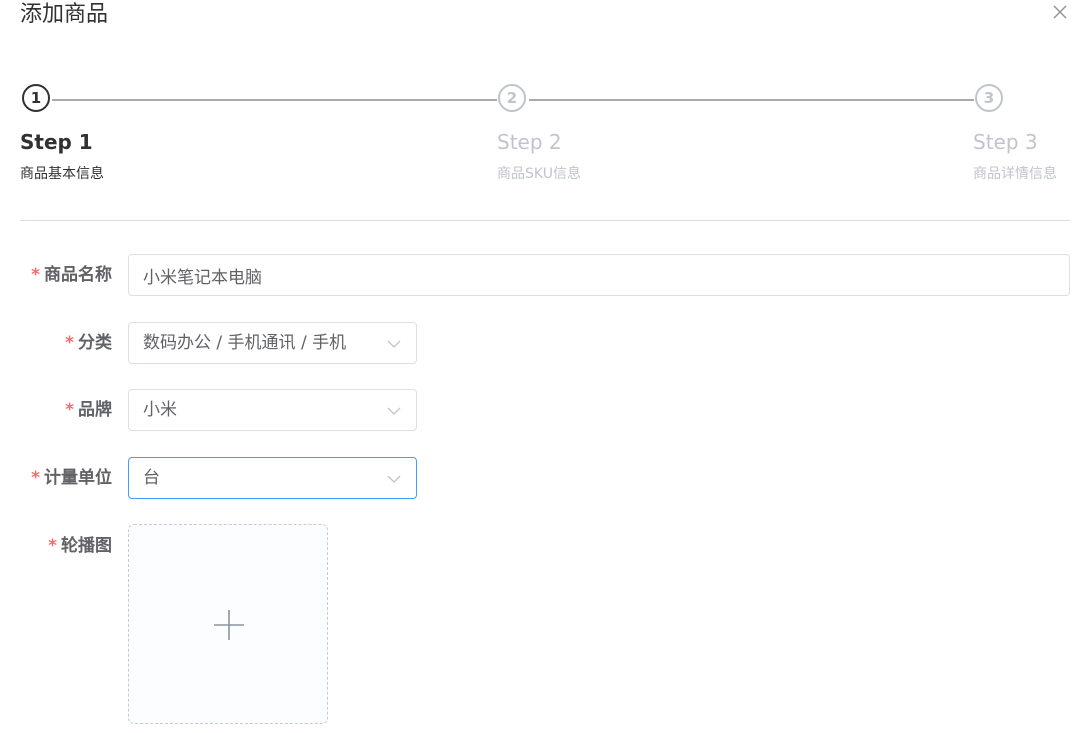 The width and height of the screenshot is (1085, 733). Describe the element at coordinates (95, 343) in the screenshot. I see `category-label-text: 分类` at that location.